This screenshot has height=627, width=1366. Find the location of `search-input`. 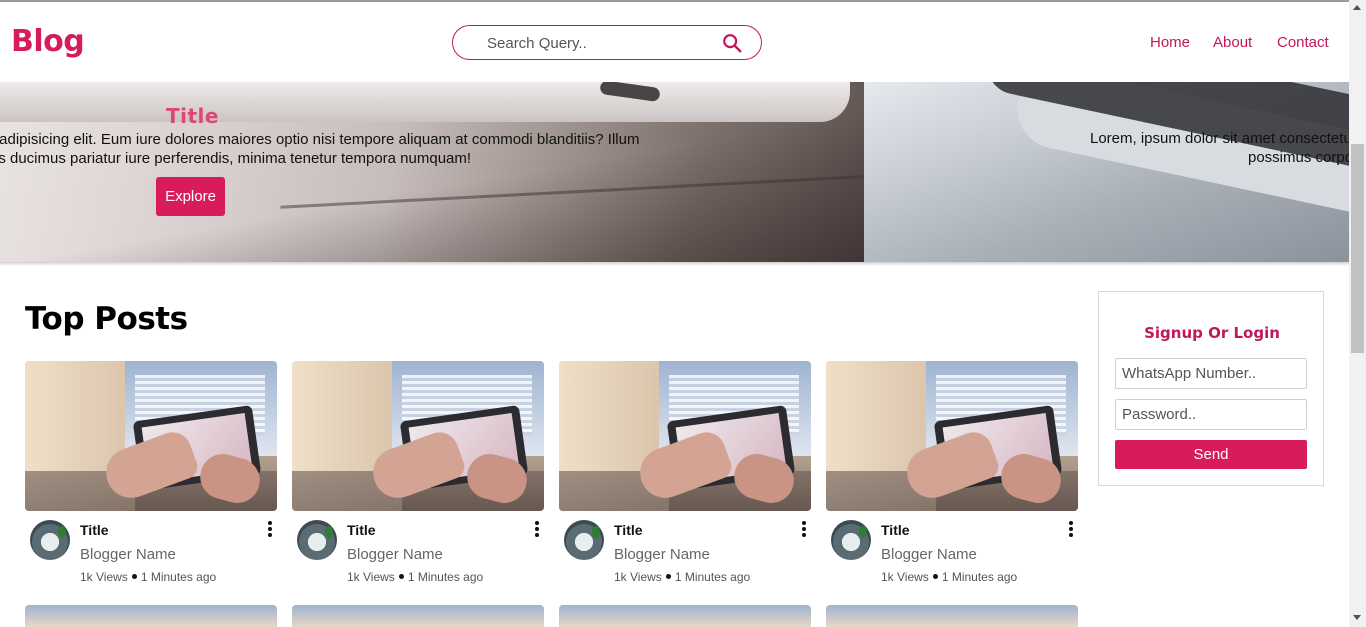

search-input is located at coordinates (597, 43).